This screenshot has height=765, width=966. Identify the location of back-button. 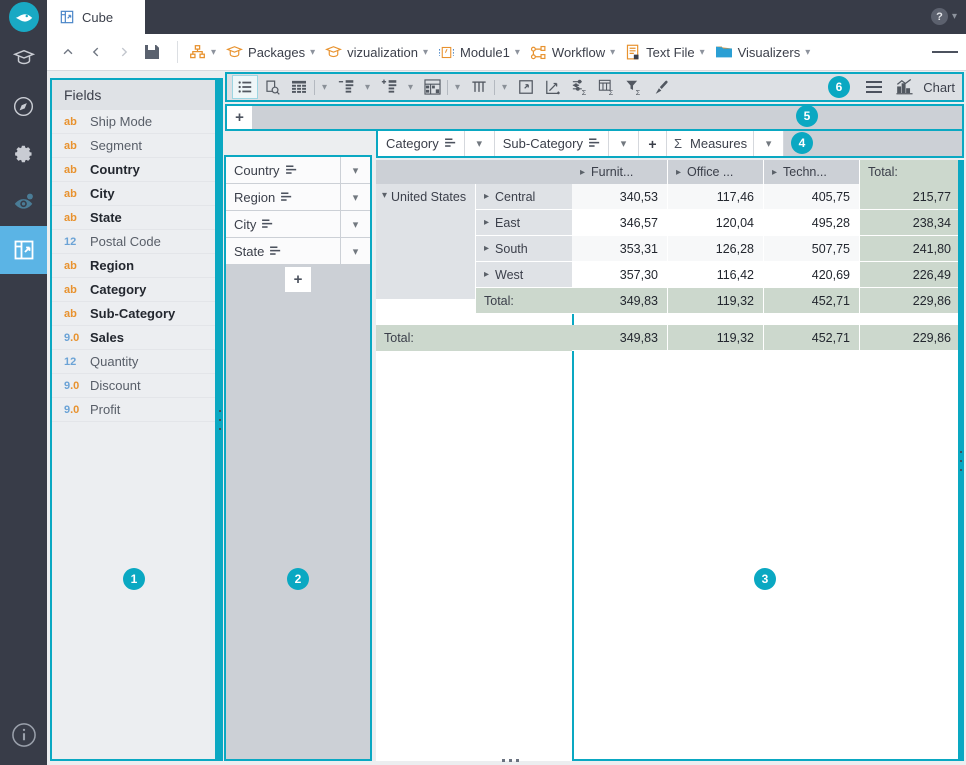
(96, 52).